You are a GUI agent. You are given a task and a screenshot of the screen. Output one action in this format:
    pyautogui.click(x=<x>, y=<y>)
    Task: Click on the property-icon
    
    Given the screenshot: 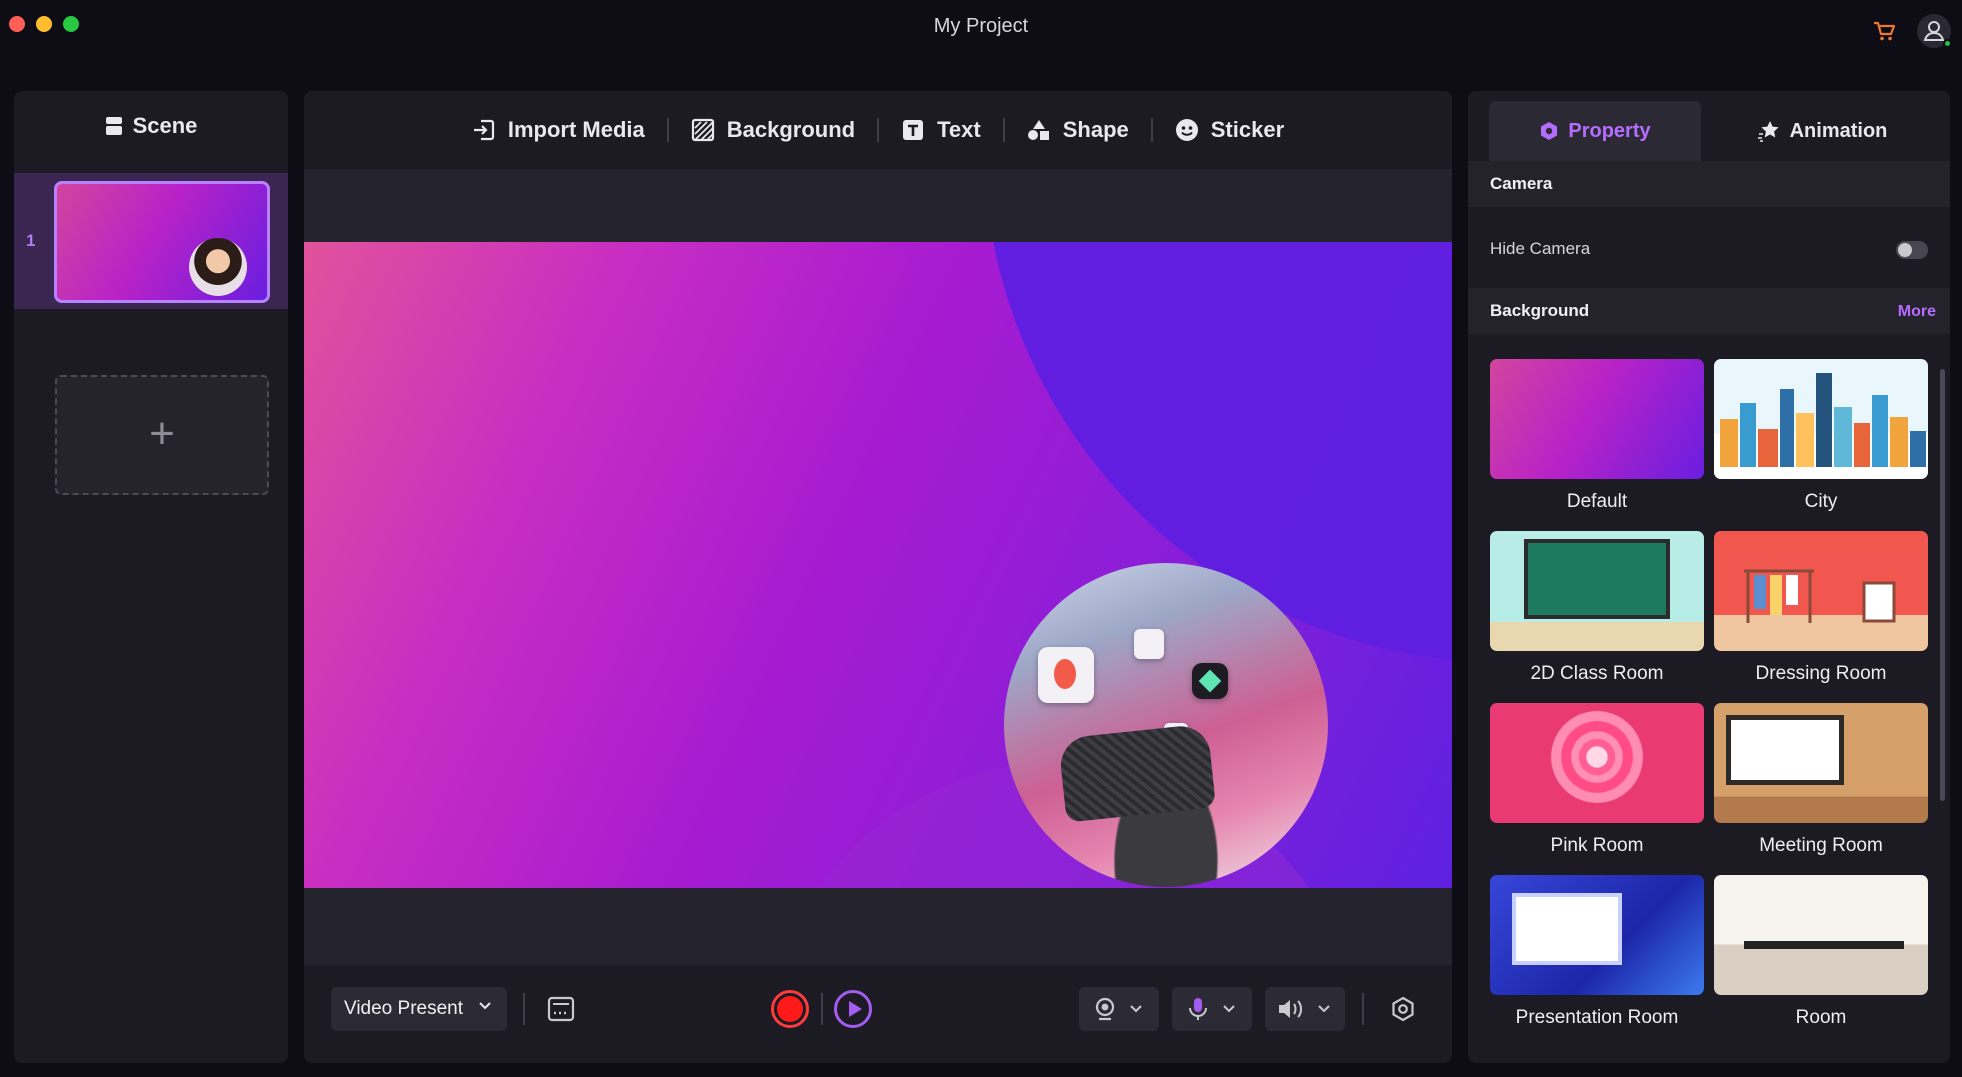 What is the action you would take?
    pyautogui.click(x=1549, y=131)
    